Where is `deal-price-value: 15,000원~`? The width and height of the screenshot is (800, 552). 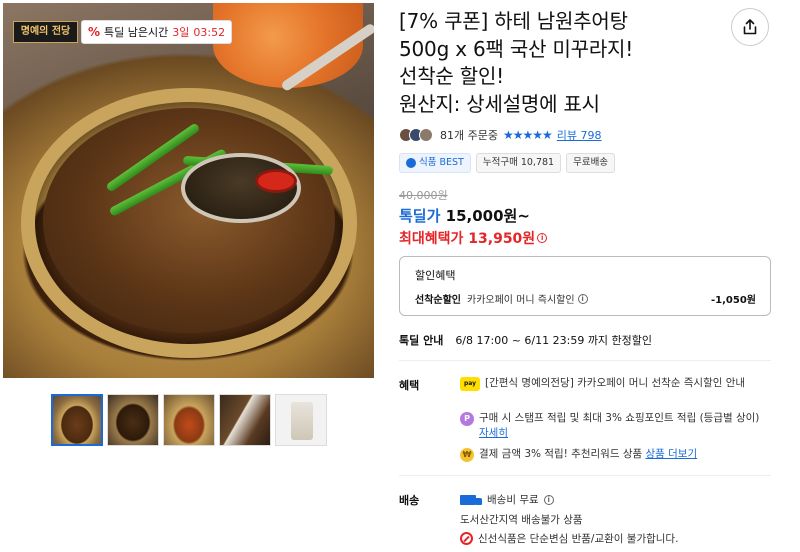 deal-price-value: 15,000원~ is located at coordinates (487, 216).